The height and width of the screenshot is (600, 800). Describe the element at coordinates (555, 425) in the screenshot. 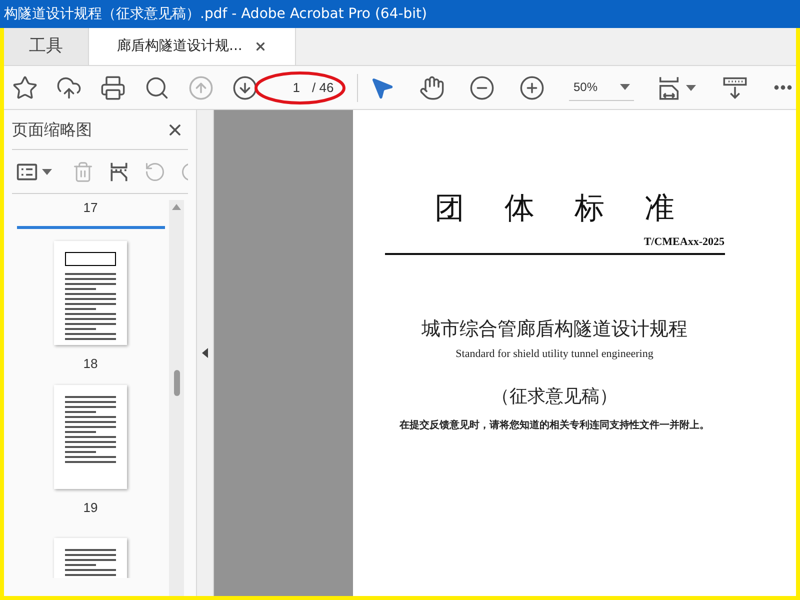

I see `document-note: 在提交反馈意见时，请将您知道的相关专利连同支持性文件一并附上。` at that location.